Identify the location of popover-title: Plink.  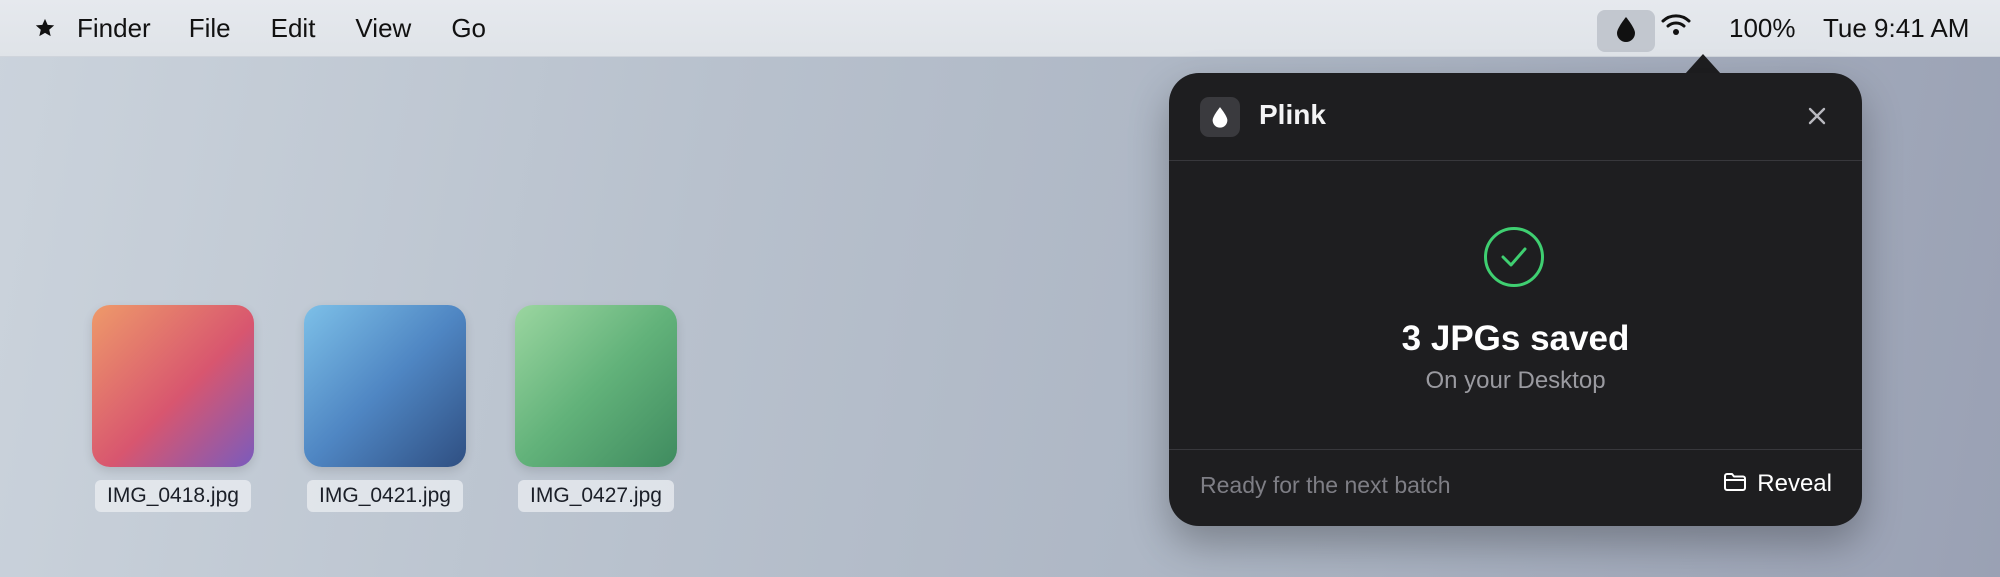
(1292, 114).